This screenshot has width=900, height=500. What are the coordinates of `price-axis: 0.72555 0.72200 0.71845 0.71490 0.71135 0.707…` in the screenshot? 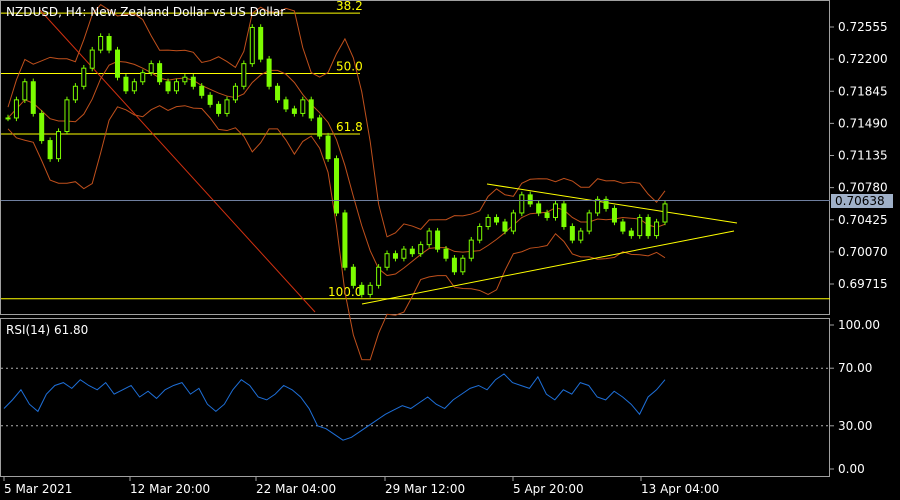 It's located at (859, 155).